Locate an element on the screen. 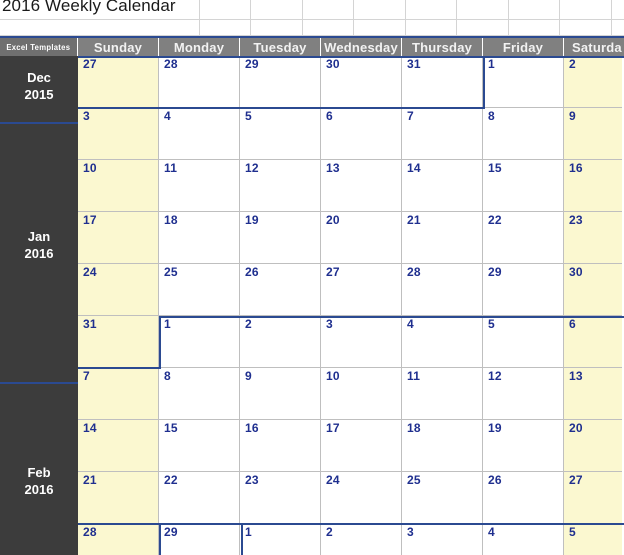 The height and width of the screenshot is (555, 624). day-number: 12 is located at coordinates (495, 376).